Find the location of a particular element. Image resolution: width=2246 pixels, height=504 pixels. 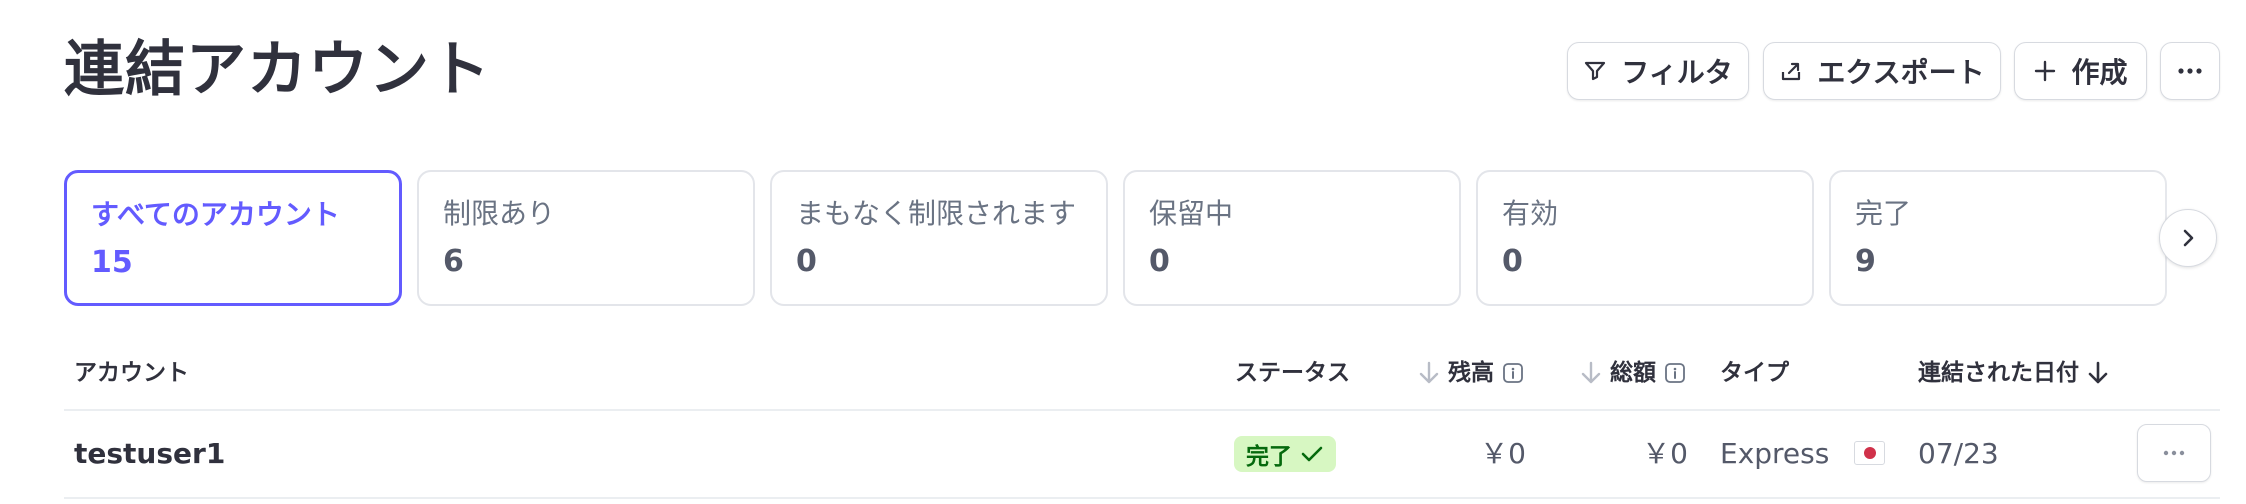

status-badge: 完了 is located at coordinates (1285, 454).